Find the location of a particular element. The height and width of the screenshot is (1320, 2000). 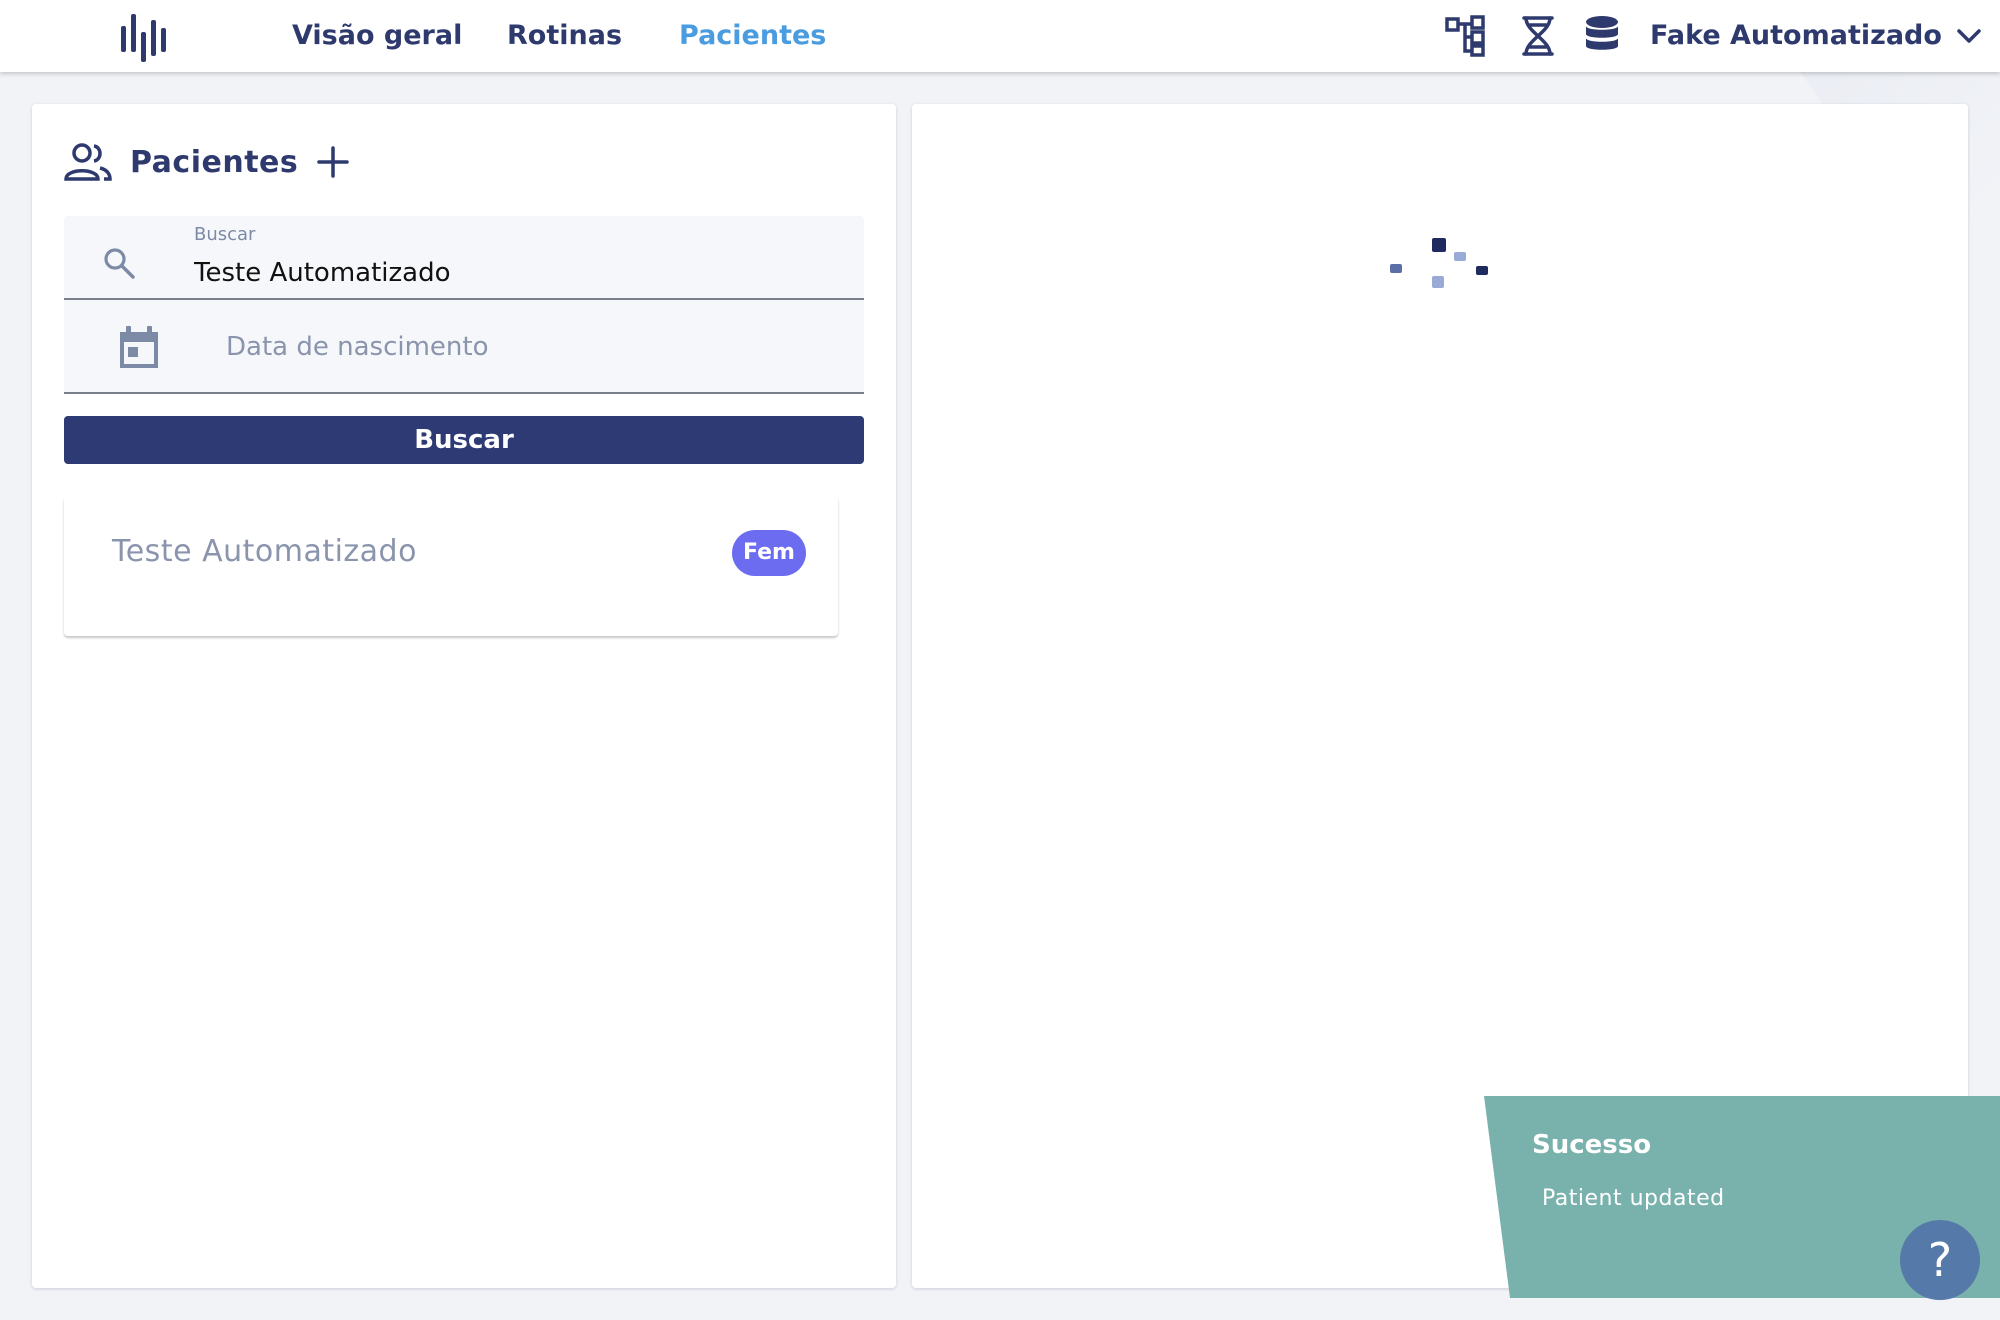

panel-header: Pacientes is located at coordinates (207, 162).